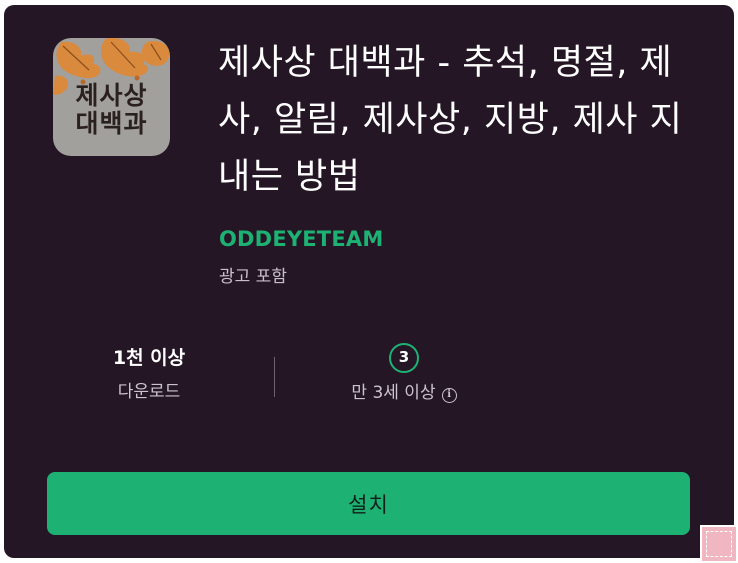 The height and width of the screenshot is (563, 738). I want to click on age-rating-badge: 3, so click(404, 358).